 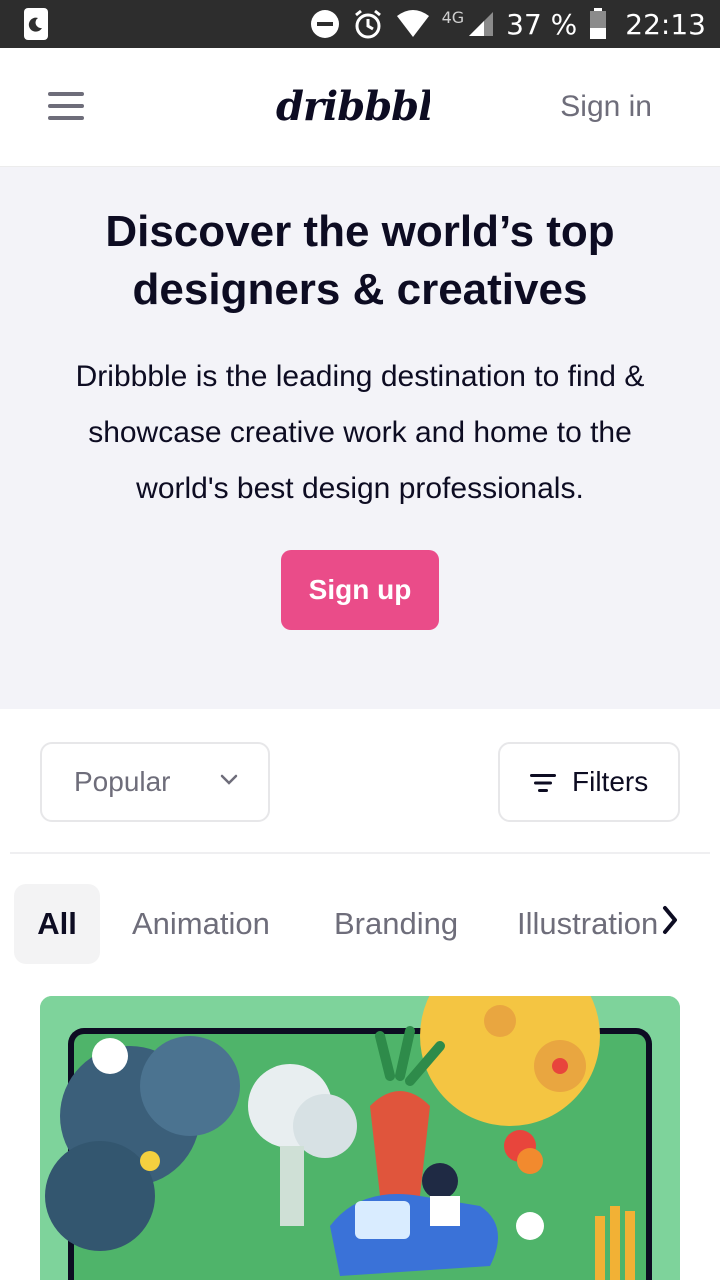 I want to click on network-type: 4G, so click(x=453, y=17).